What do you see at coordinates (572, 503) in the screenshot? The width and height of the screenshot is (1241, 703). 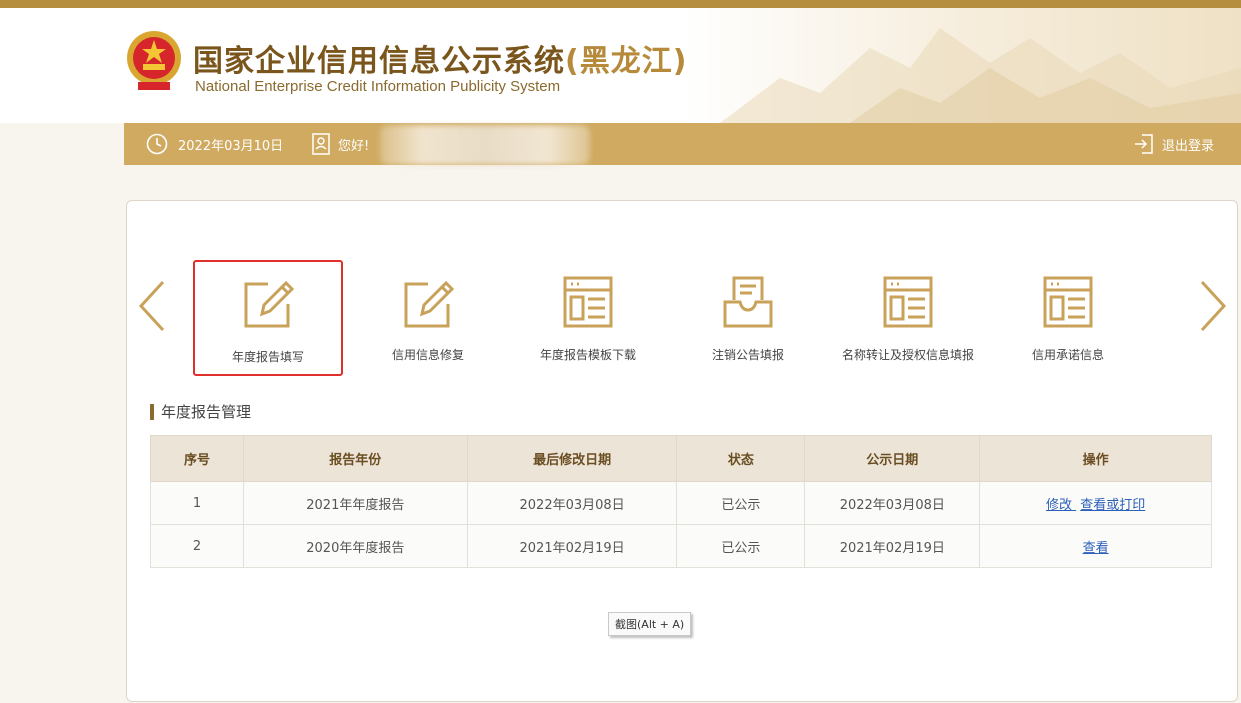 I see `cell-modified: 2022年03月08日` at bounding box center [572, 503].